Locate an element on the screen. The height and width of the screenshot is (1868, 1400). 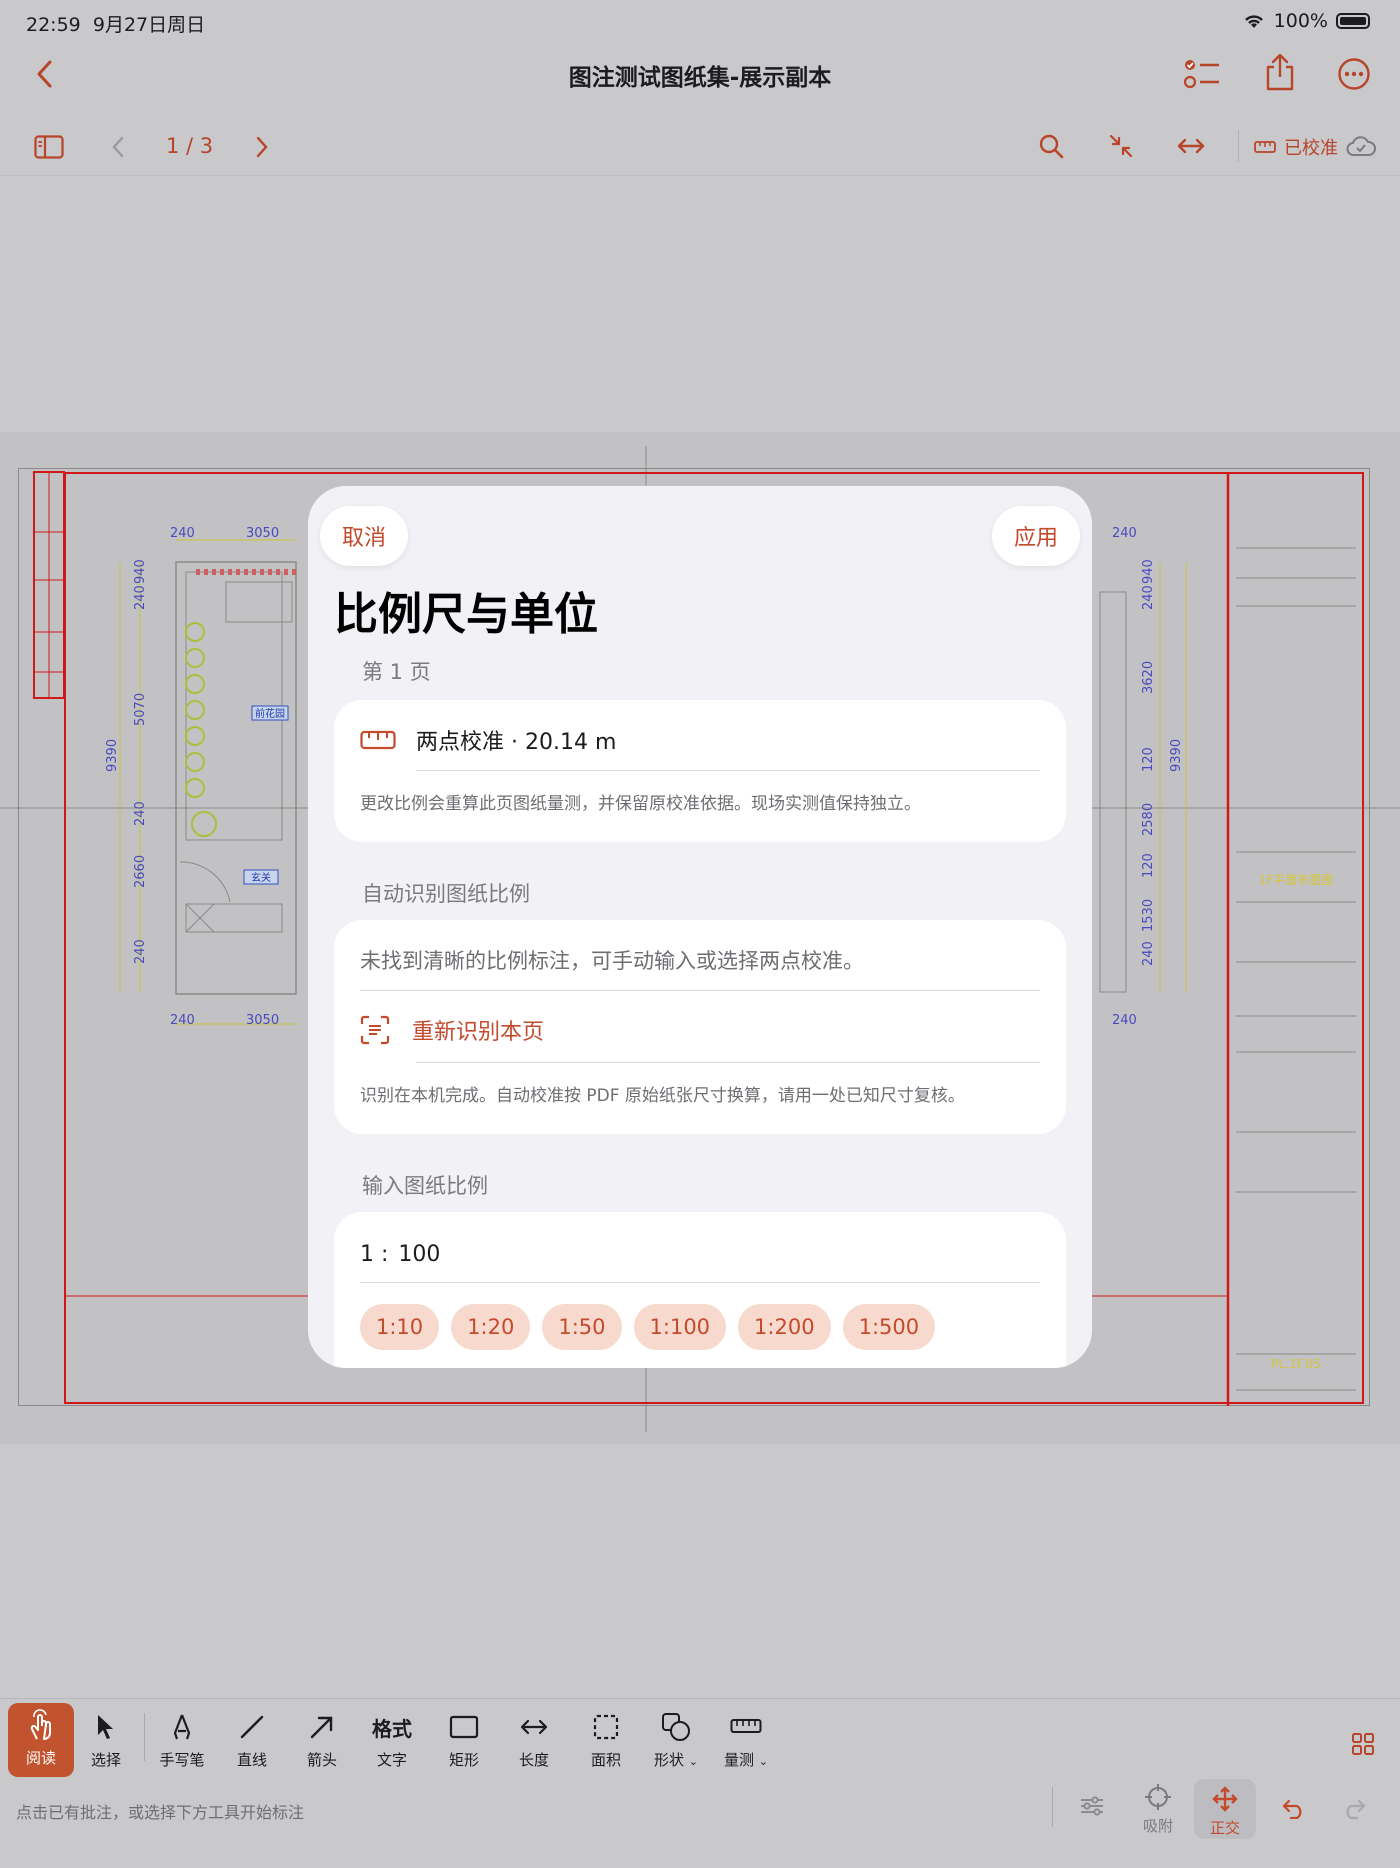
grid-icon is located at coordinates (1363, 1744).